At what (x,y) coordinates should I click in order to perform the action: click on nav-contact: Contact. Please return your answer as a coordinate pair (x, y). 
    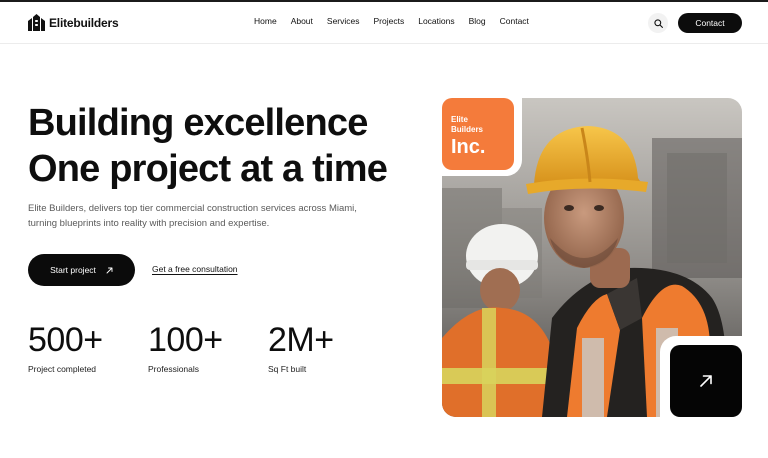
    Looking at the image, I should click on (514, 21).